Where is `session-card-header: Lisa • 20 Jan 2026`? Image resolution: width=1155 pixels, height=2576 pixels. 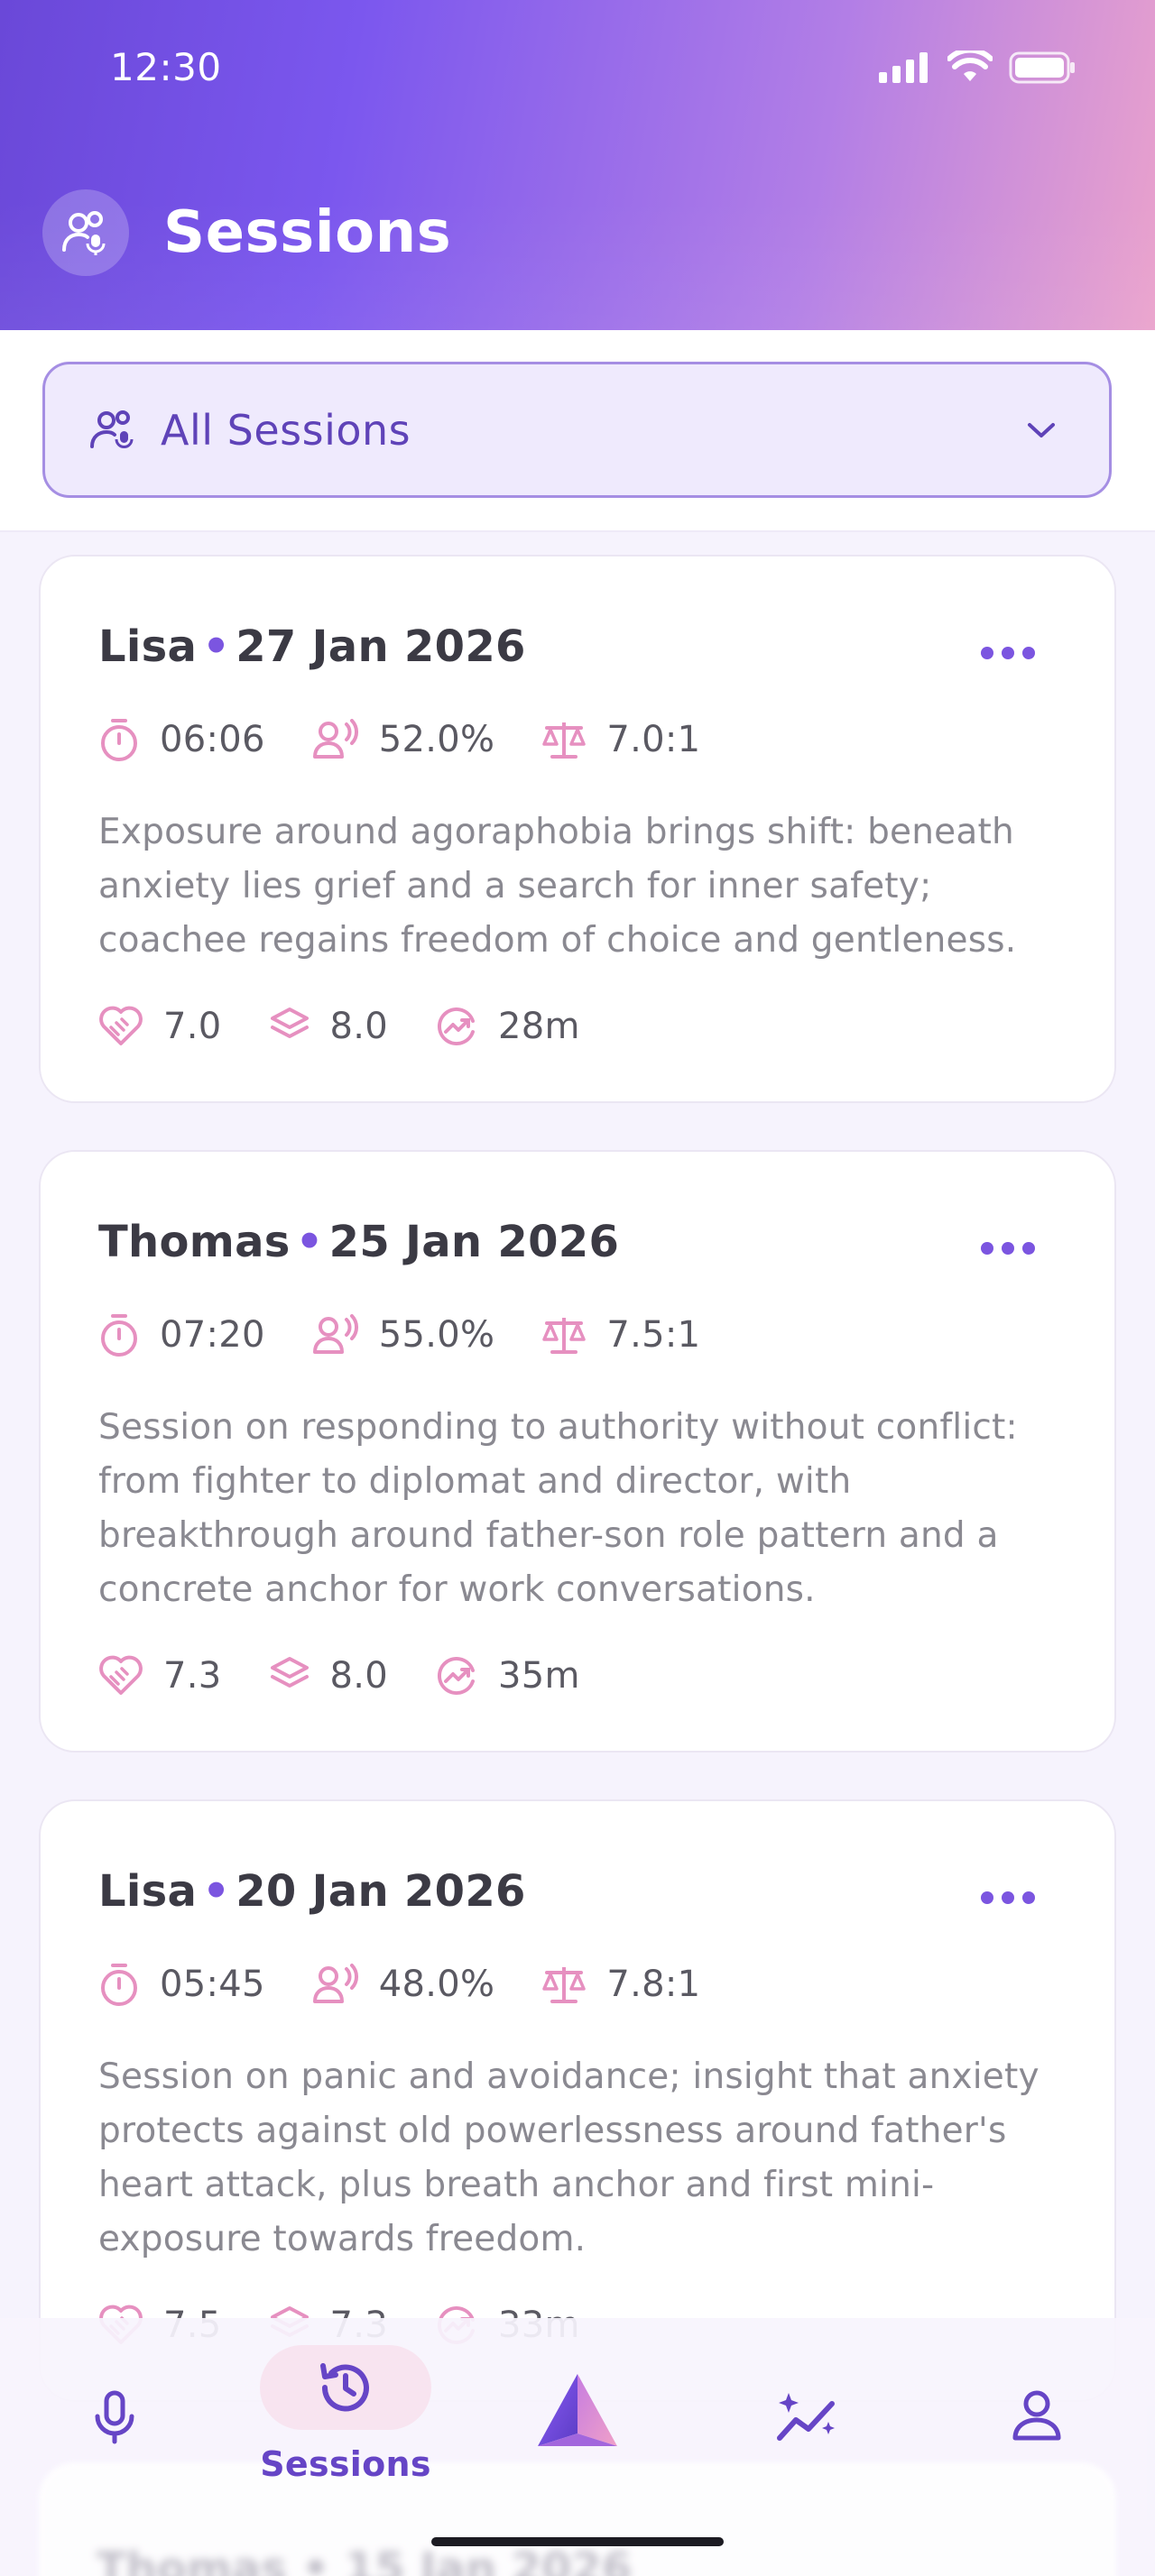 session-card-header: Lisa • 20 Jan 2026 is located at coordinates (312, 1891).